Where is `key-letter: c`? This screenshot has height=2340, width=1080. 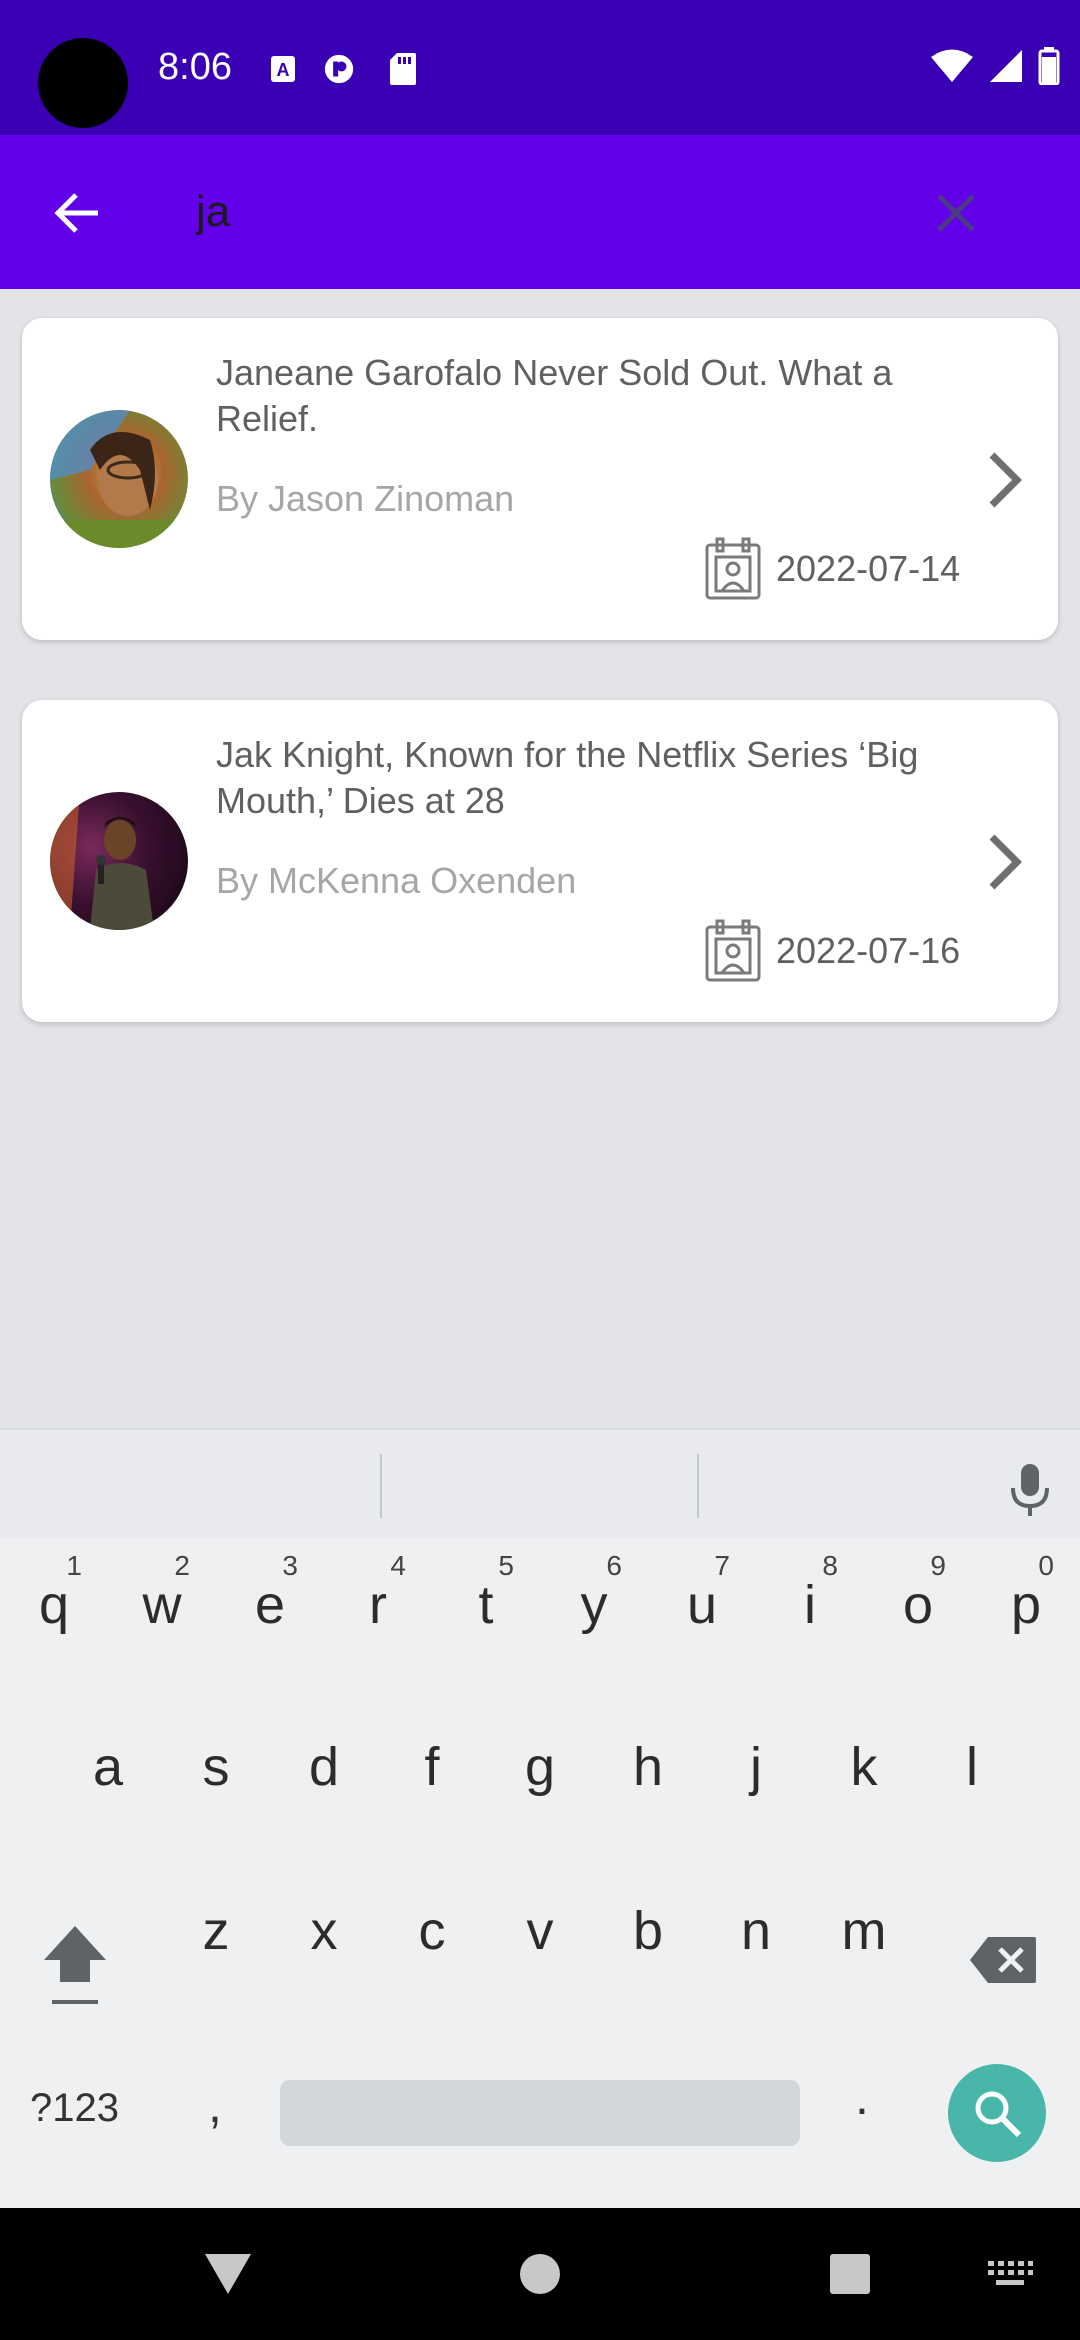 key-letter: c is located at coordinates (432, 1931).